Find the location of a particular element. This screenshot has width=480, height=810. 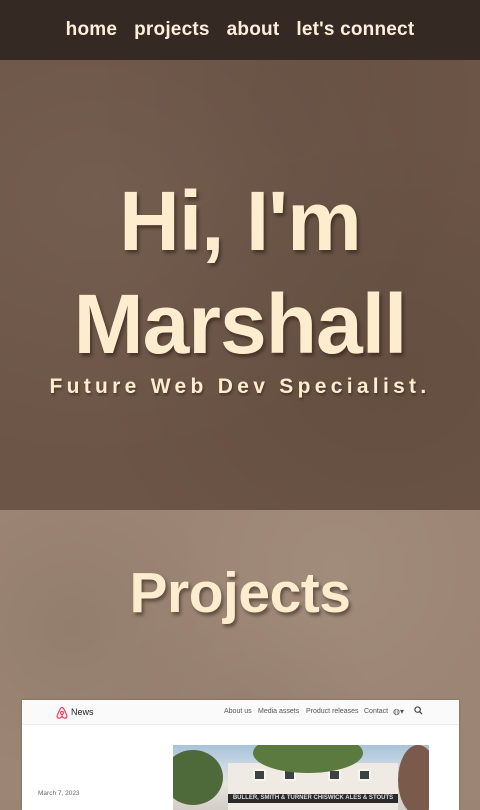

top-navbar: home projects about let's connect is located at coordinates (240, 30).